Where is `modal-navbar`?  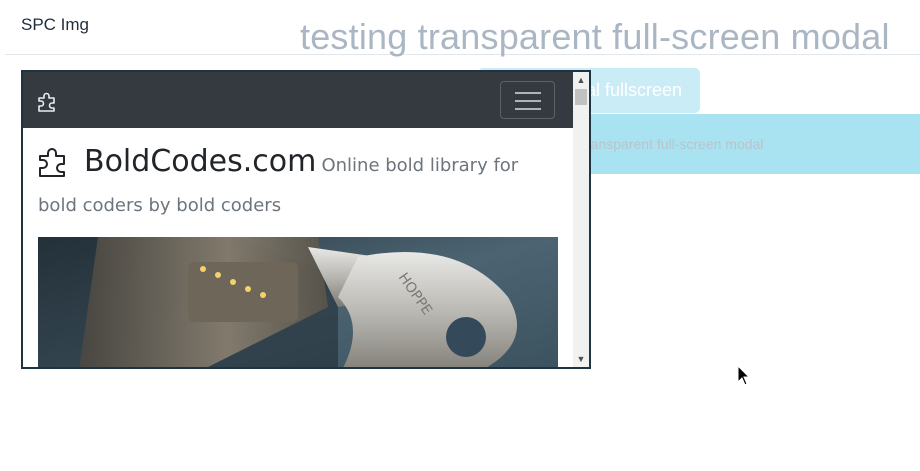
modal-navbar is located at coordinates (298, 100).